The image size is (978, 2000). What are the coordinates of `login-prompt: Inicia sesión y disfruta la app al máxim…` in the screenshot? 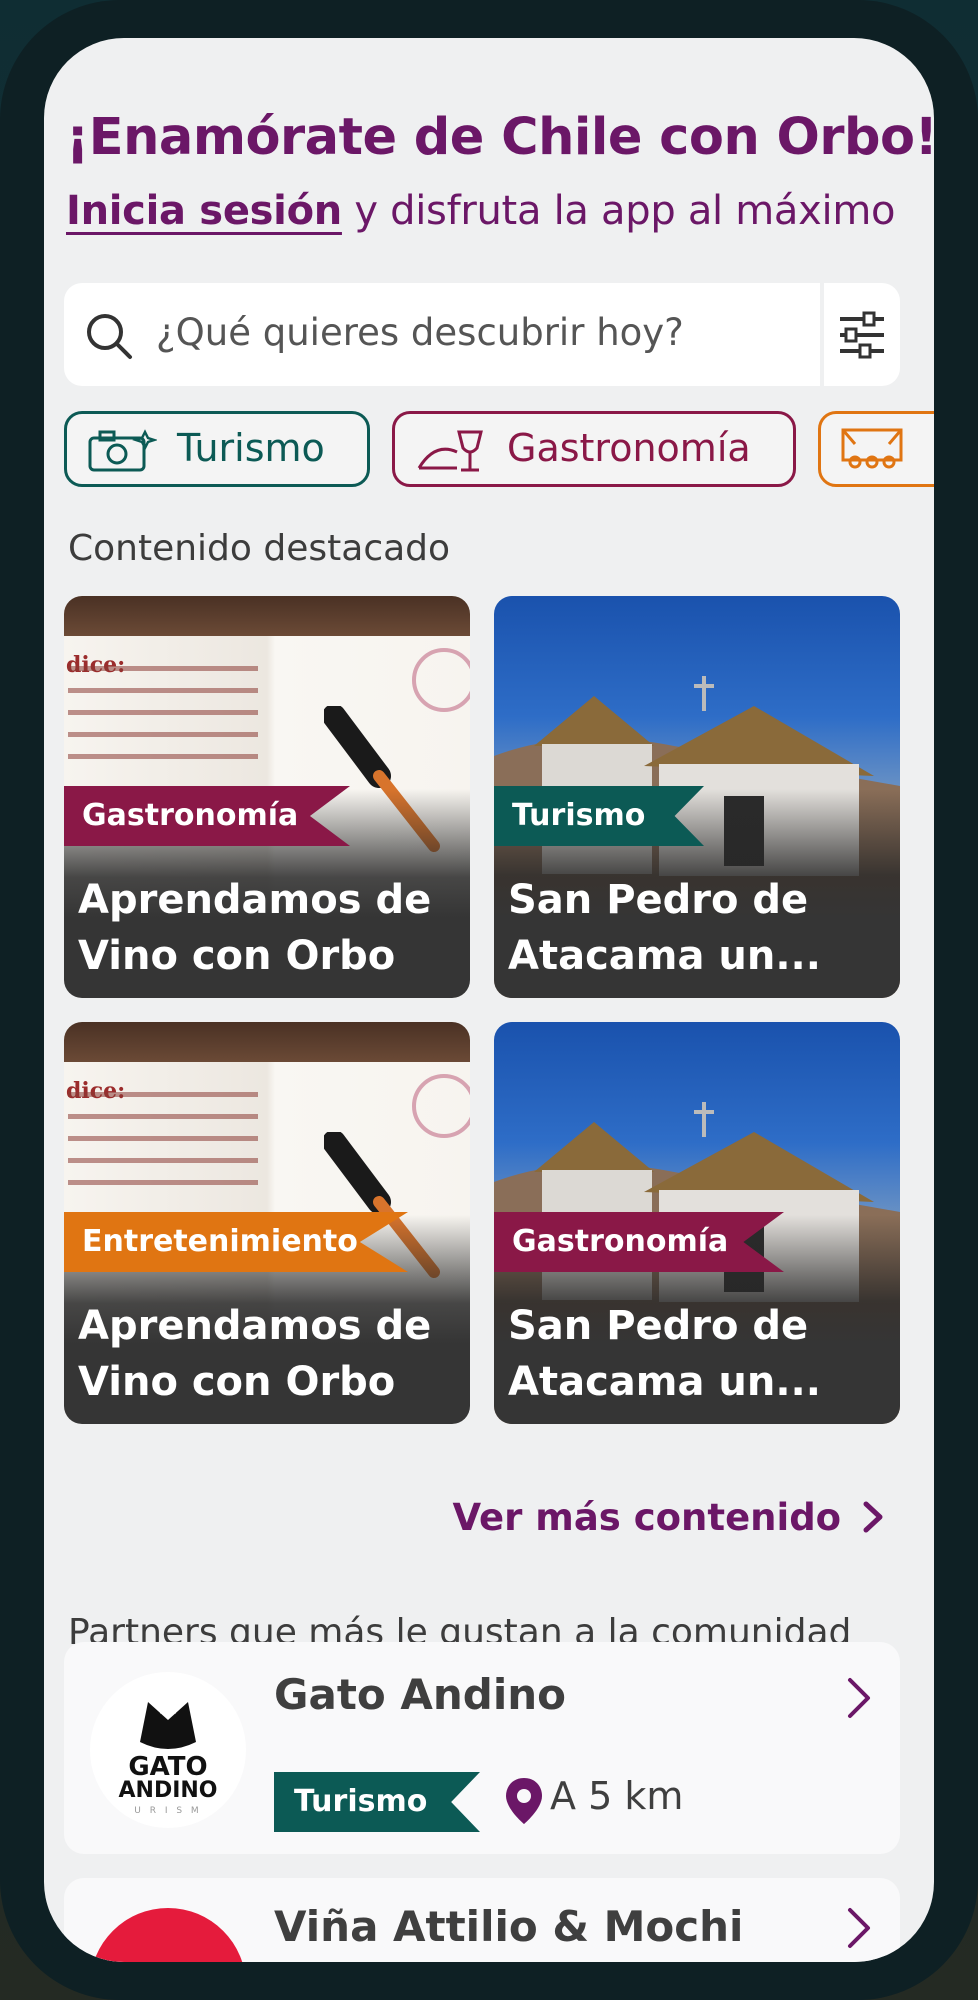 It's located at (480, 211).